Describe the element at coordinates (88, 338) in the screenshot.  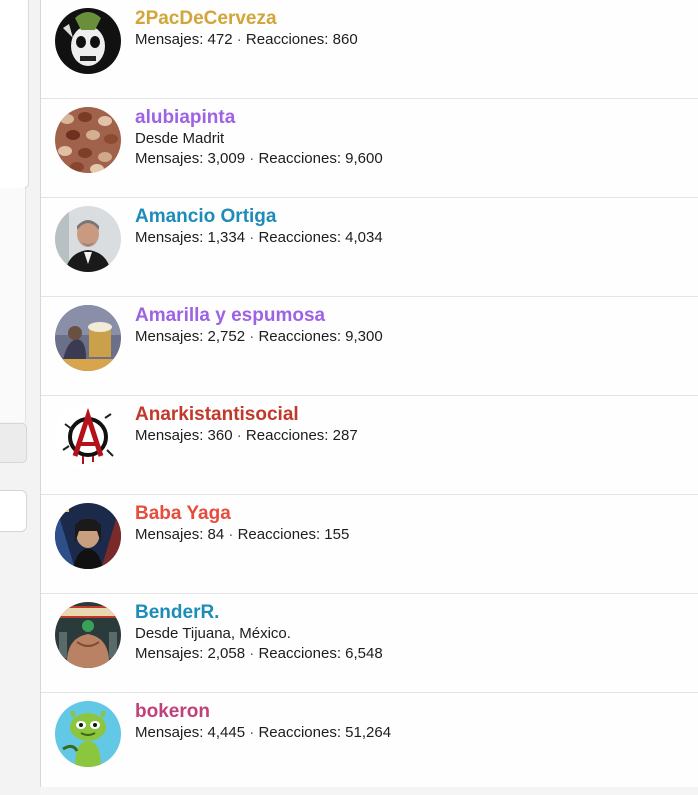
I see `scene-avatar-icon` at that location.